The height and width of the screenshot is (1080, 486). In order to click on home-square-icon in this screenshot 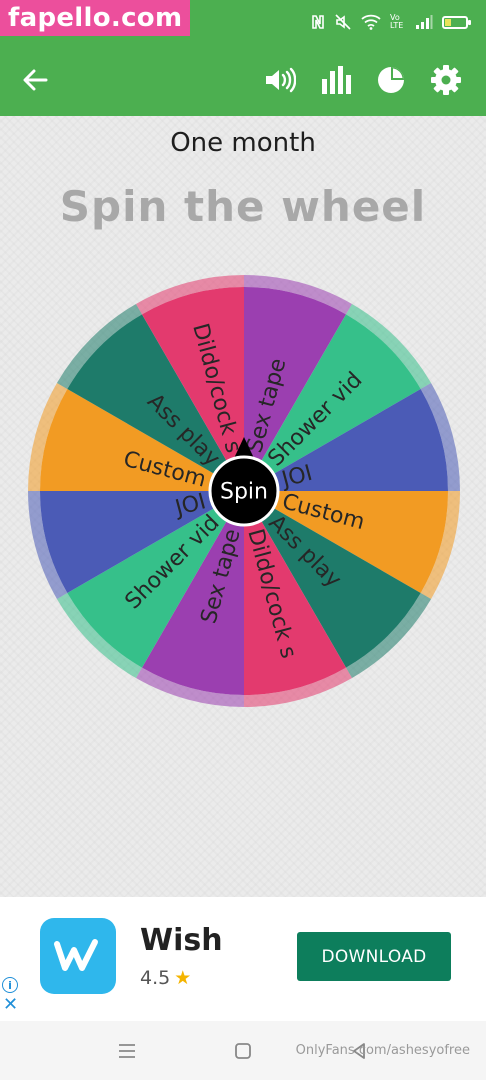, I will do `click(243, 1051)`.